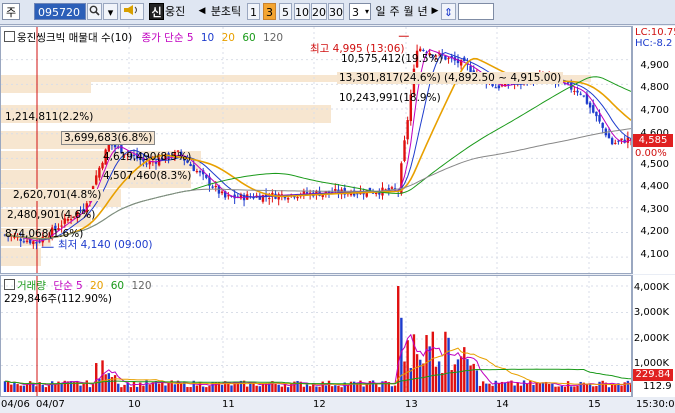  Describe the element at coordinates (422, 11) in the screenshot. I see `period-year-button: 년` at that location.